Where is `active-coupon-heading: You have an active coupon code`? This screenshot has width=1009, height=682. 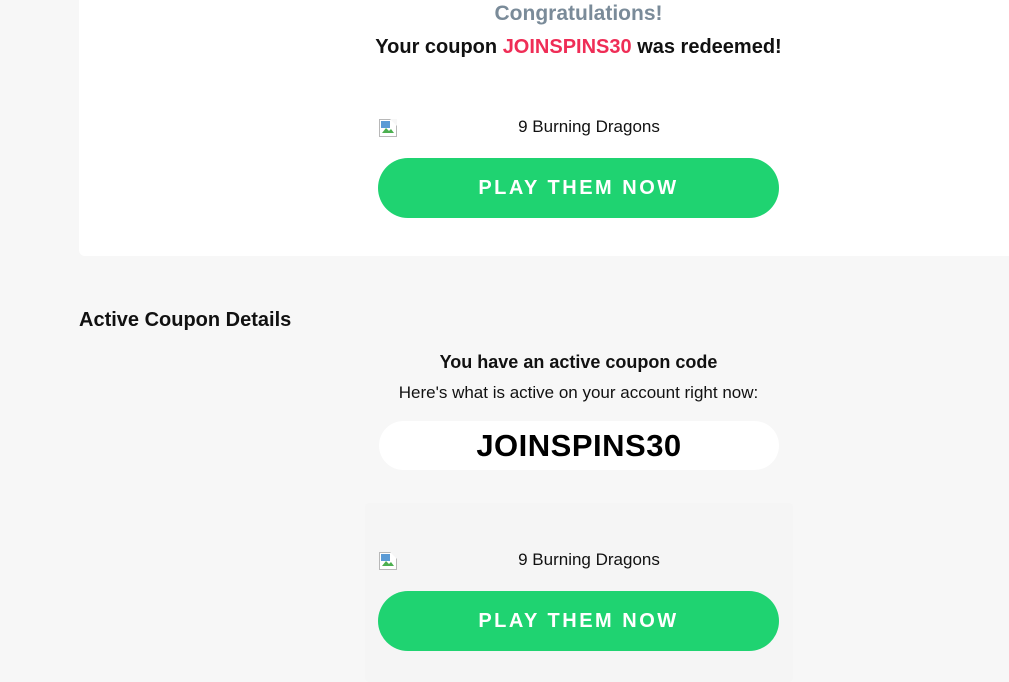
active-coupon-heading: You have an active coupon code is located at coordinates (578, 362).